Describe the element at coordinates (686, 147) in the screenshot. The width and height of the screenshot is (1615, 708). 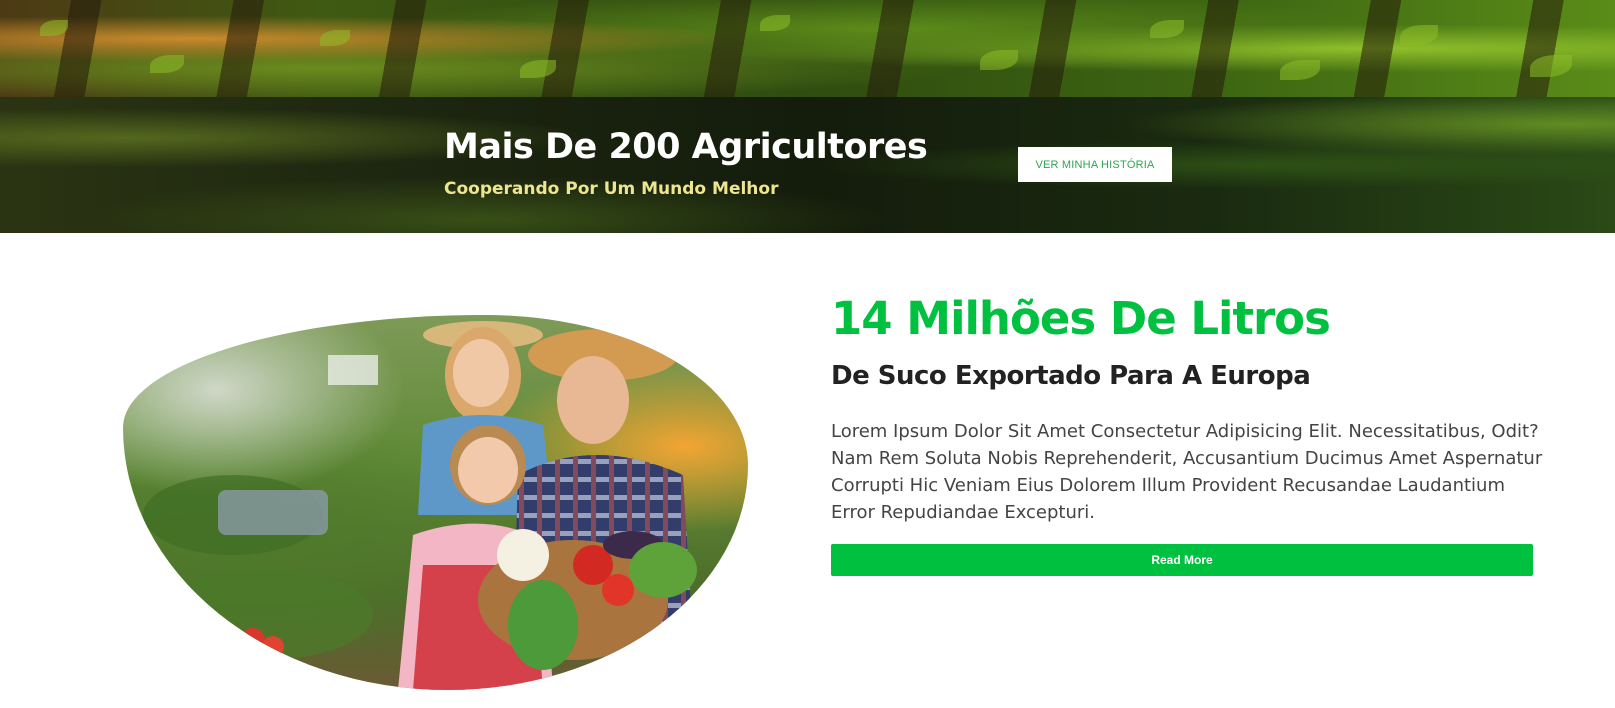
I see `banner-title: Mais De 200 Agricultores` at that location.